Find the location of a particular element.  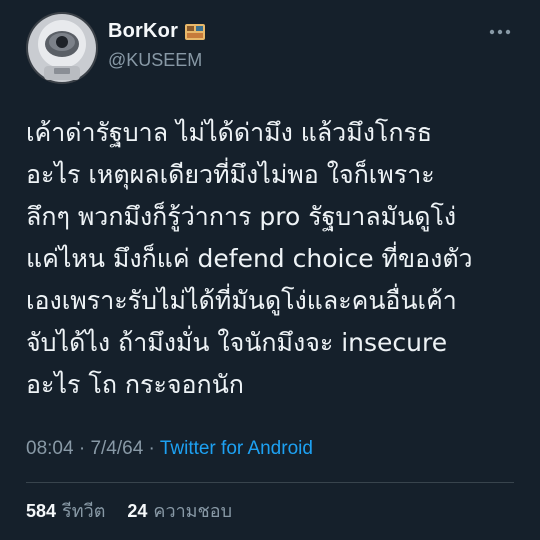

tweet-time: 08:04 is located at coordinates (50, 448).